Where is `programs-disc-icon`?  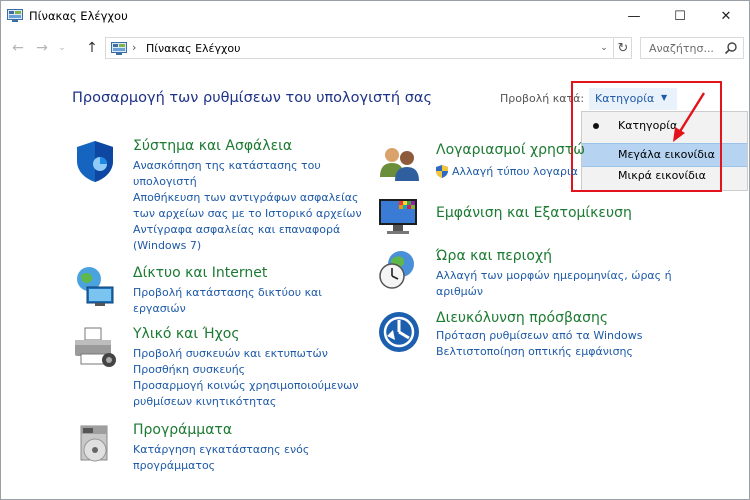 programs-disc-icon is located at coordinates (95, 444).